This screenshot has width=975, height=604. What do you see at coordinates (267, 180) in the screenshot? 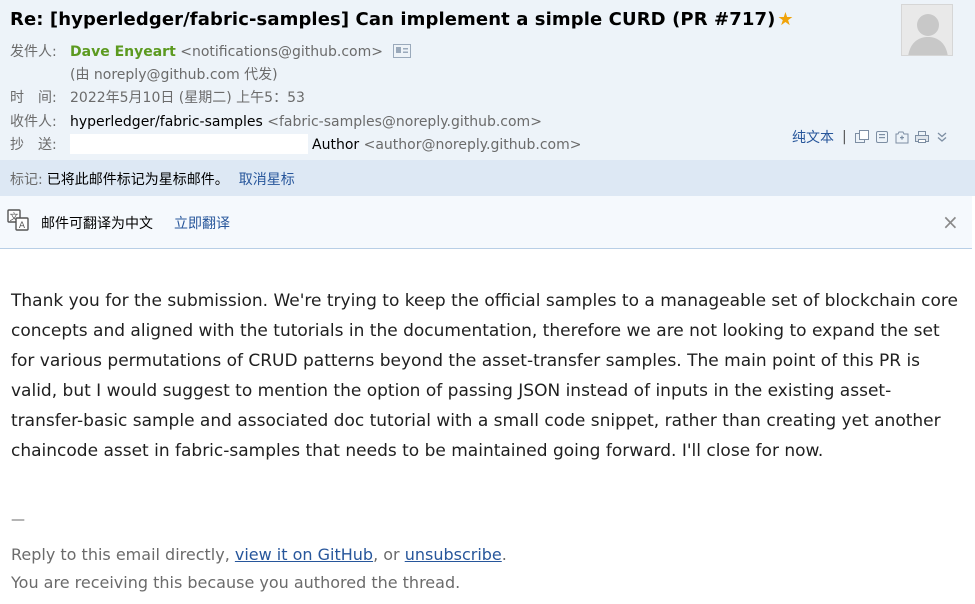
I see `unstar-link: 取消星标` at bounding box center [267, 180].